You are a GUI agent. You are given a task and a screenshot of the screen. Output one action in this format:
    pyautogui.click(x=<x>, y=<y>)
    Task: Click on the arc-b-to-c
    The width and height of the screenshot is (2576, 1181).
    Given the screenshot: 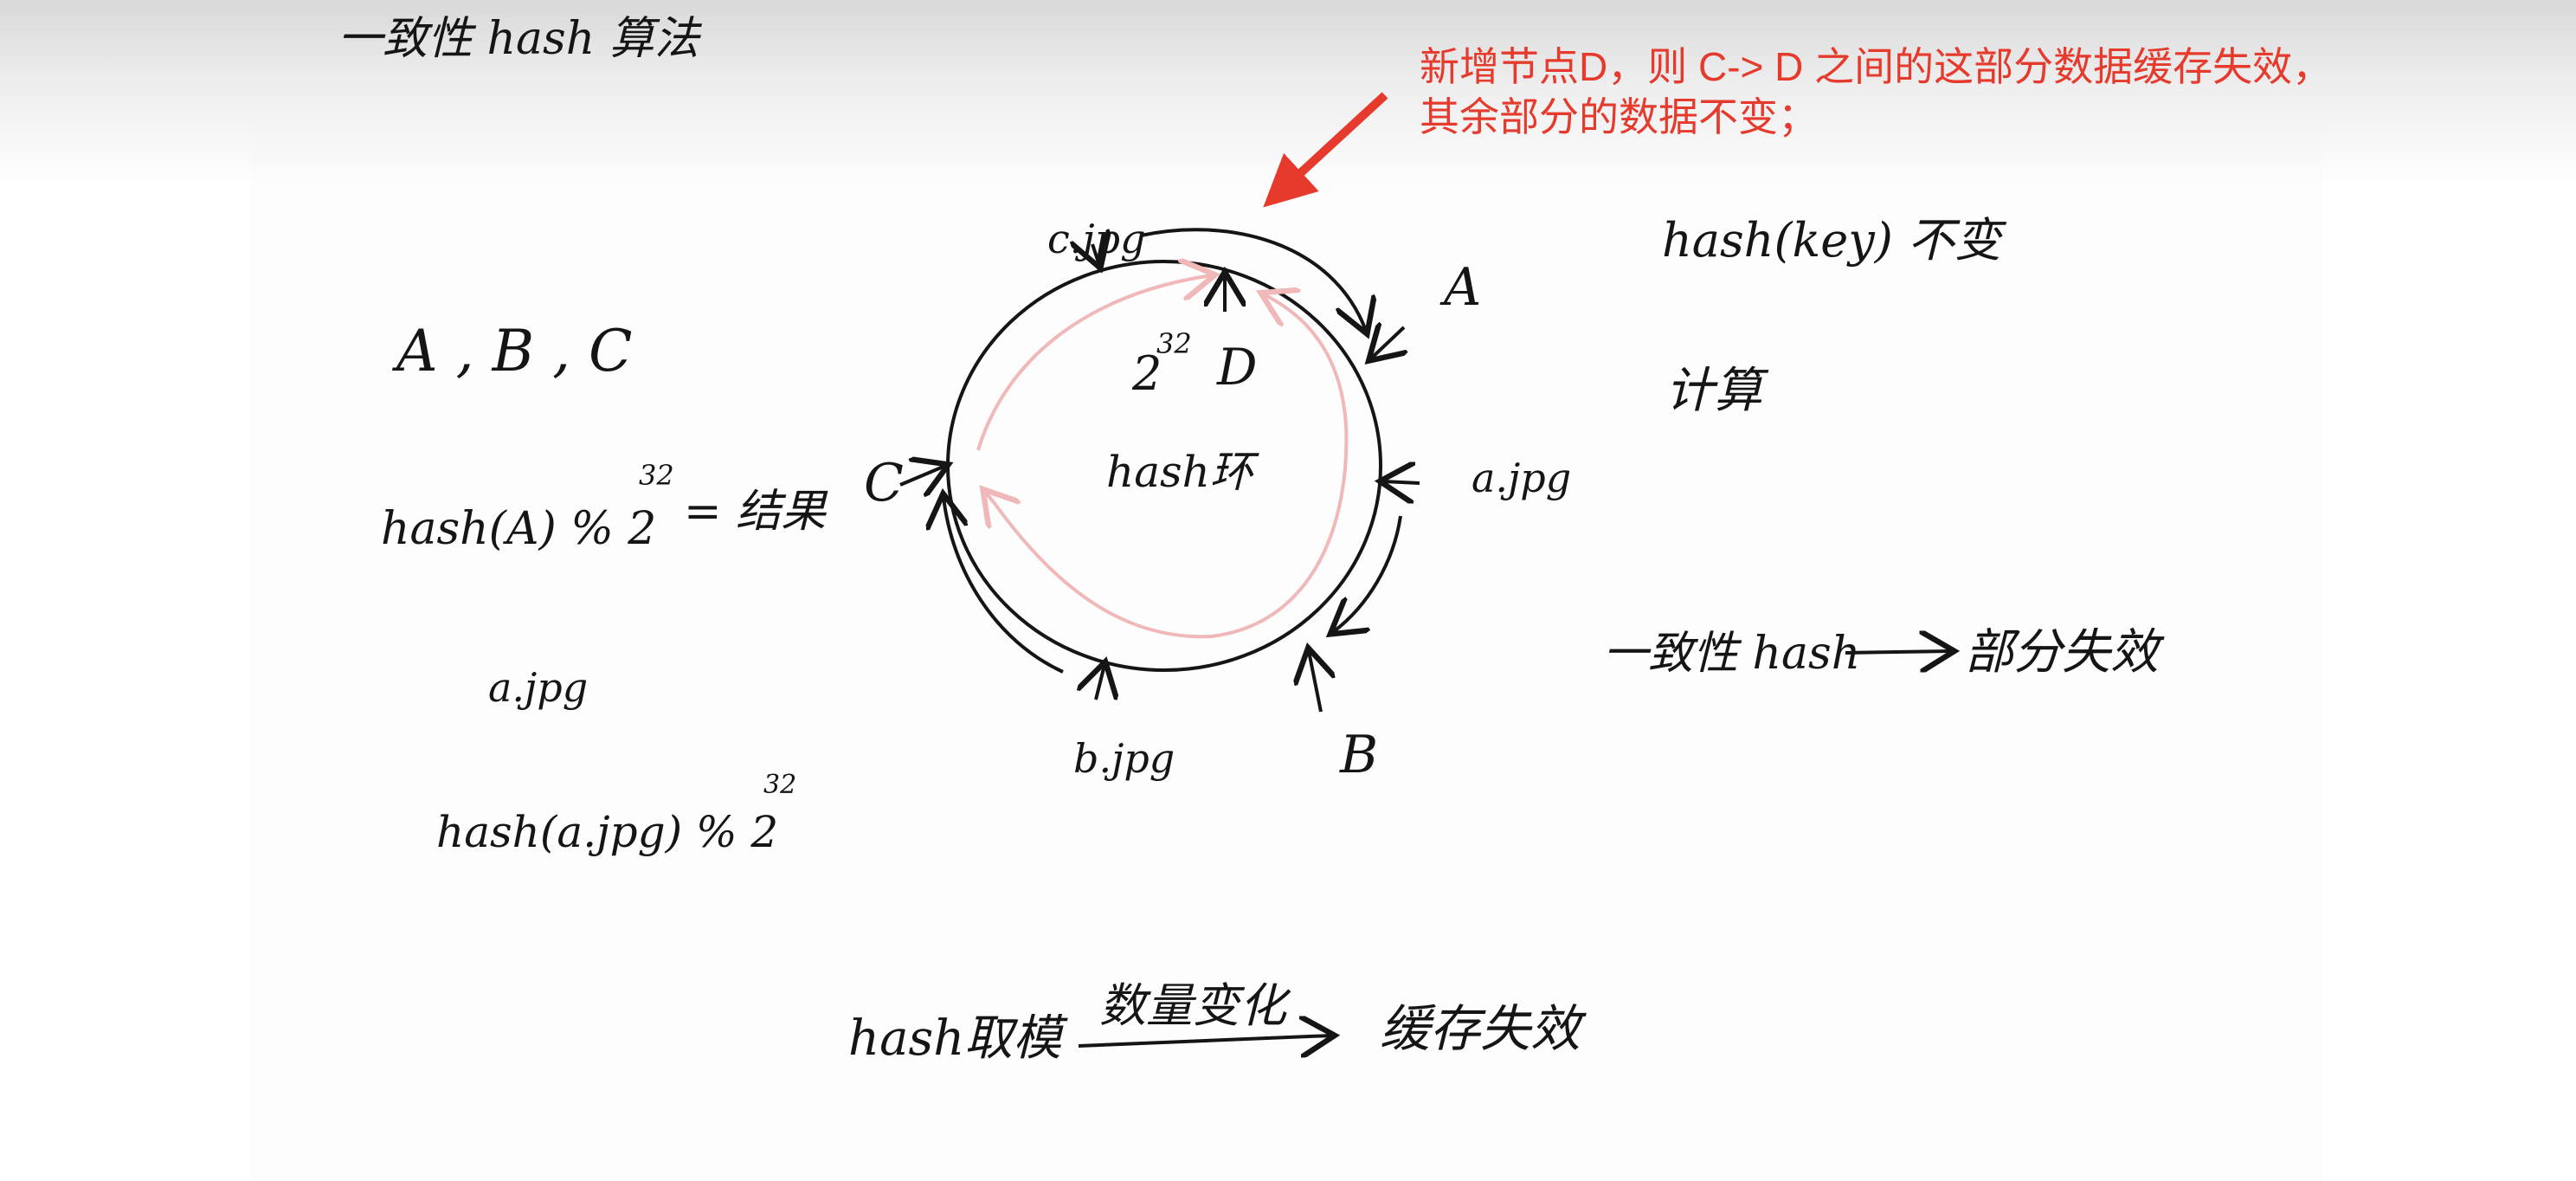 What is the action you would take?
    pyautogui.click(x=1003, y=585)
    